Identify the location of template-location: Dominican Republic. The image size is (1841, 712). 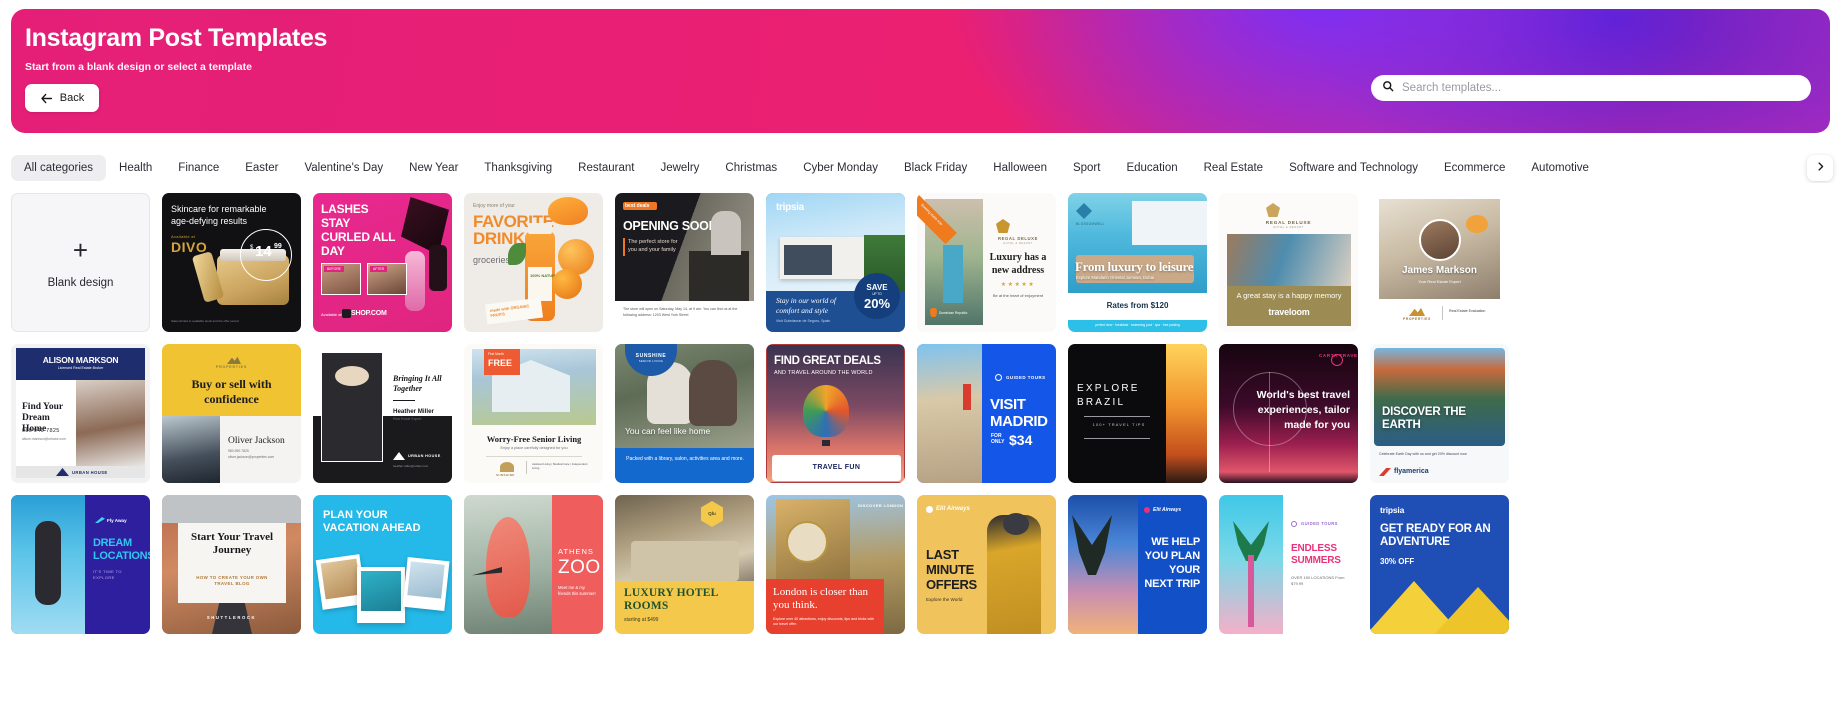
(953, 313).